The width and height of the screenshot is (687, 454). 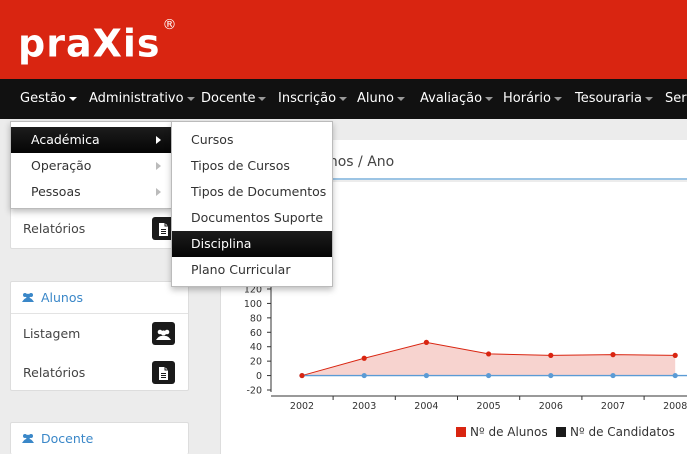 I want to click on submenu-item-disciplina: Disciplina, so click(x=252, y=244).